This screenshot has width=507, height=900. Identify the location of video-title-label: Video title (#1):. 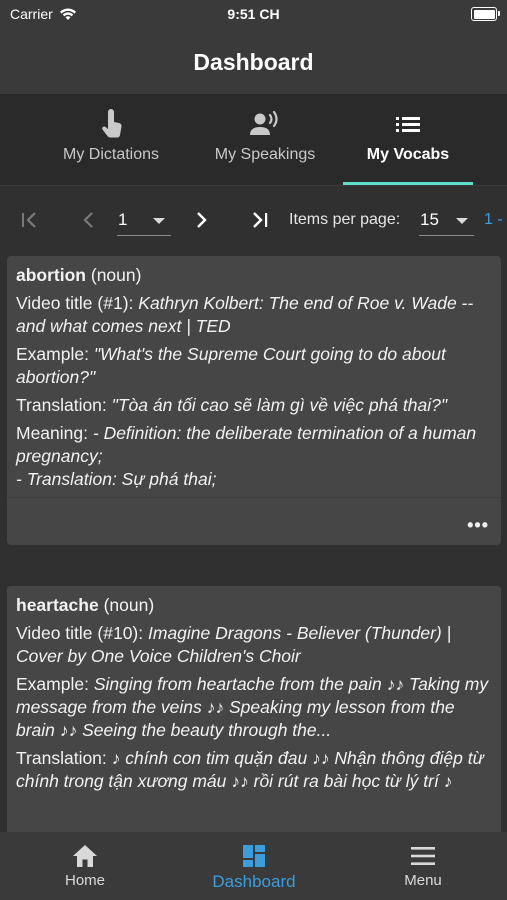
(75, 303).